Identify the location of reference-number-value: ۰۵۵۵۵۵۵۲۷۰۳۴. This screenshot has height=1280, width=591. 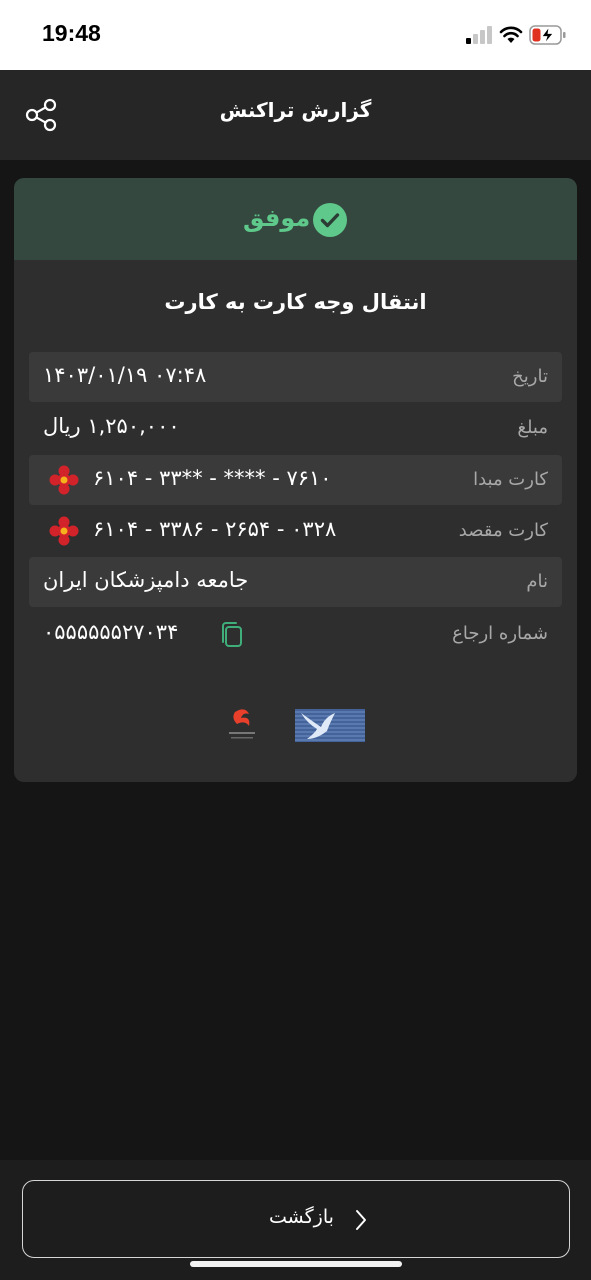
(111, 632).